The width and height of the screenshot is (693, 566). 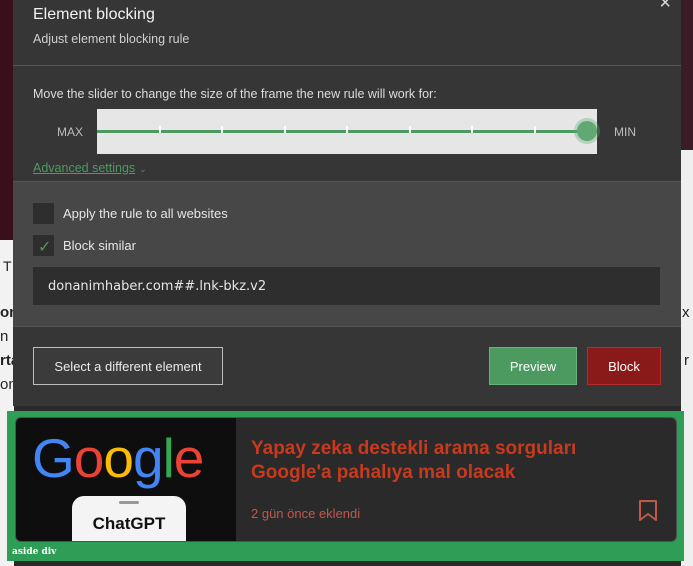 I want to click on highlight-tag-label: aside div, so click(x=34, y=552).